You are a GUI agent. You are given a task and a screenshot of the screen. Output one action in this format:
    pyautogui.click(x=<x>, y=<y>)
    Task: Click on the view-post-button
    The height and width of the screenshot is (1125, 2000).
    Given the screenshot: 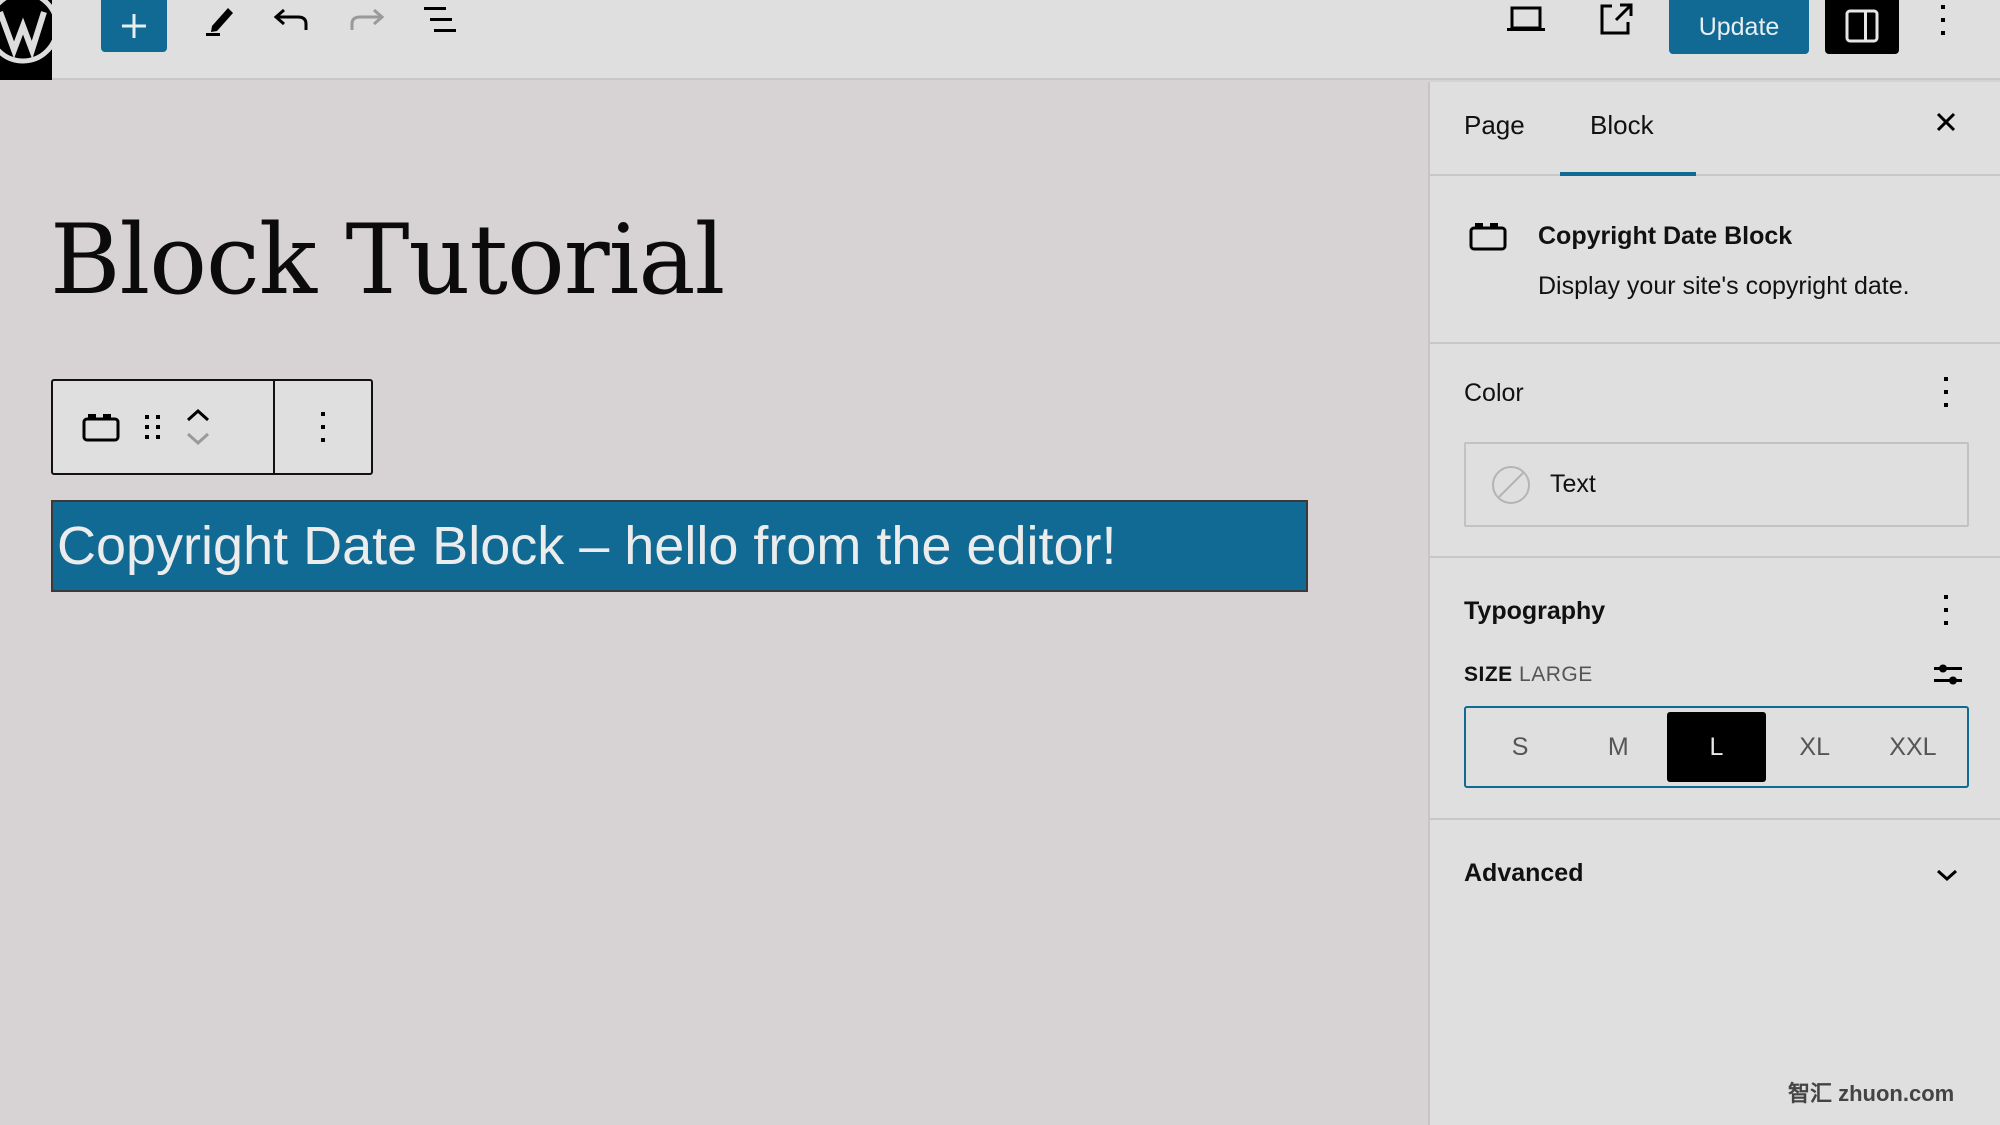 What is the action you would take?
    pyautogui.click(x=1616, y=20)
    